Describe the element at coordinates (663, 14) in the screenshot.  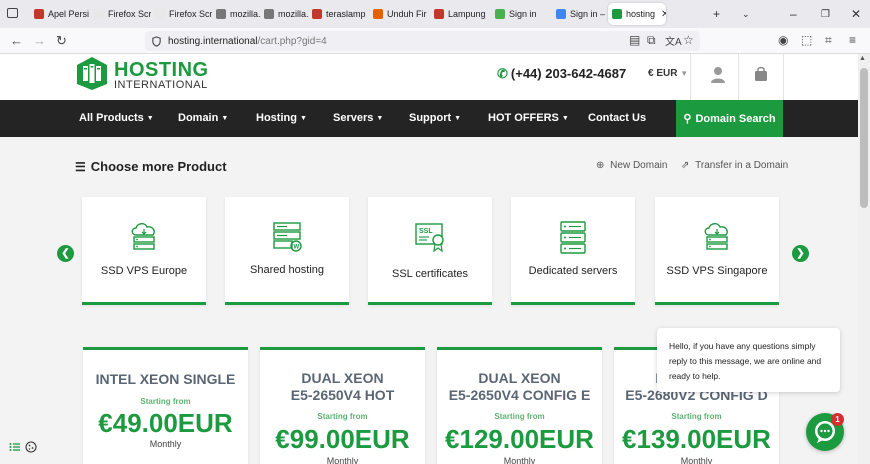
I see `close-tab-icon: ✕` at that location.